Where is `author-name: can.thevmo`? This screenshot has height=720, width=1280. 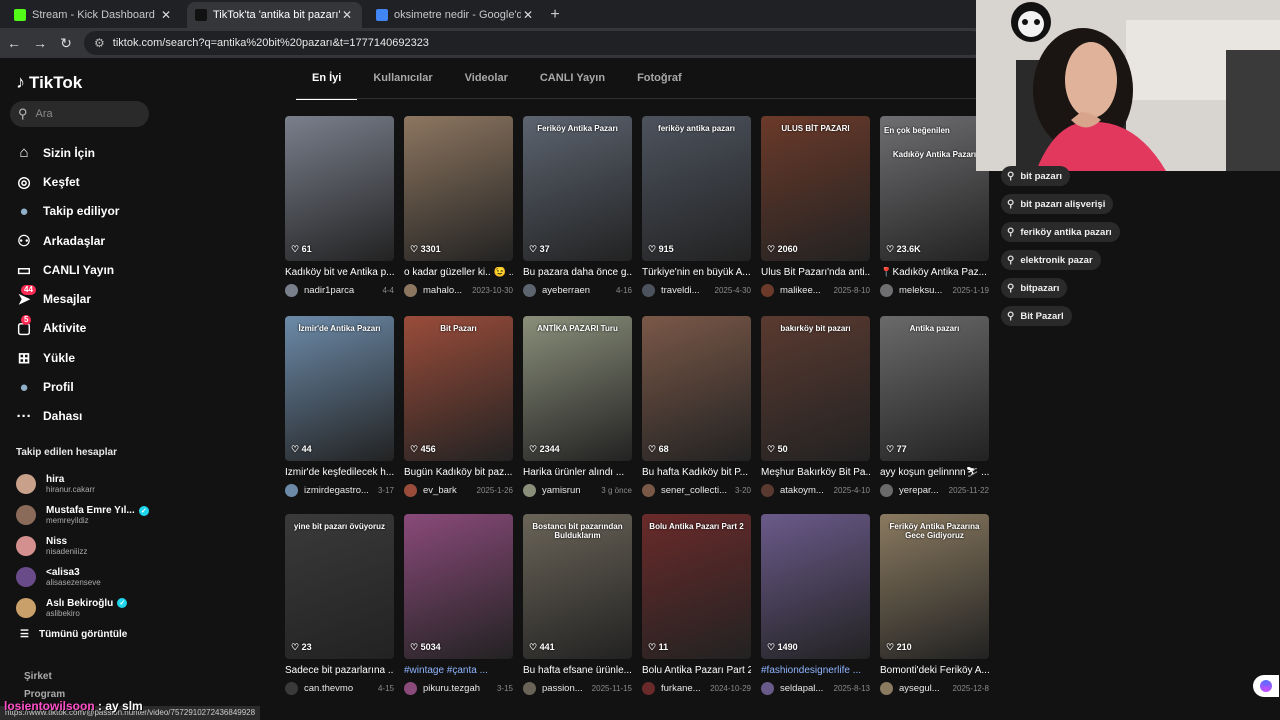
author-name: can.thevmo is located at coordinates (339, 688).